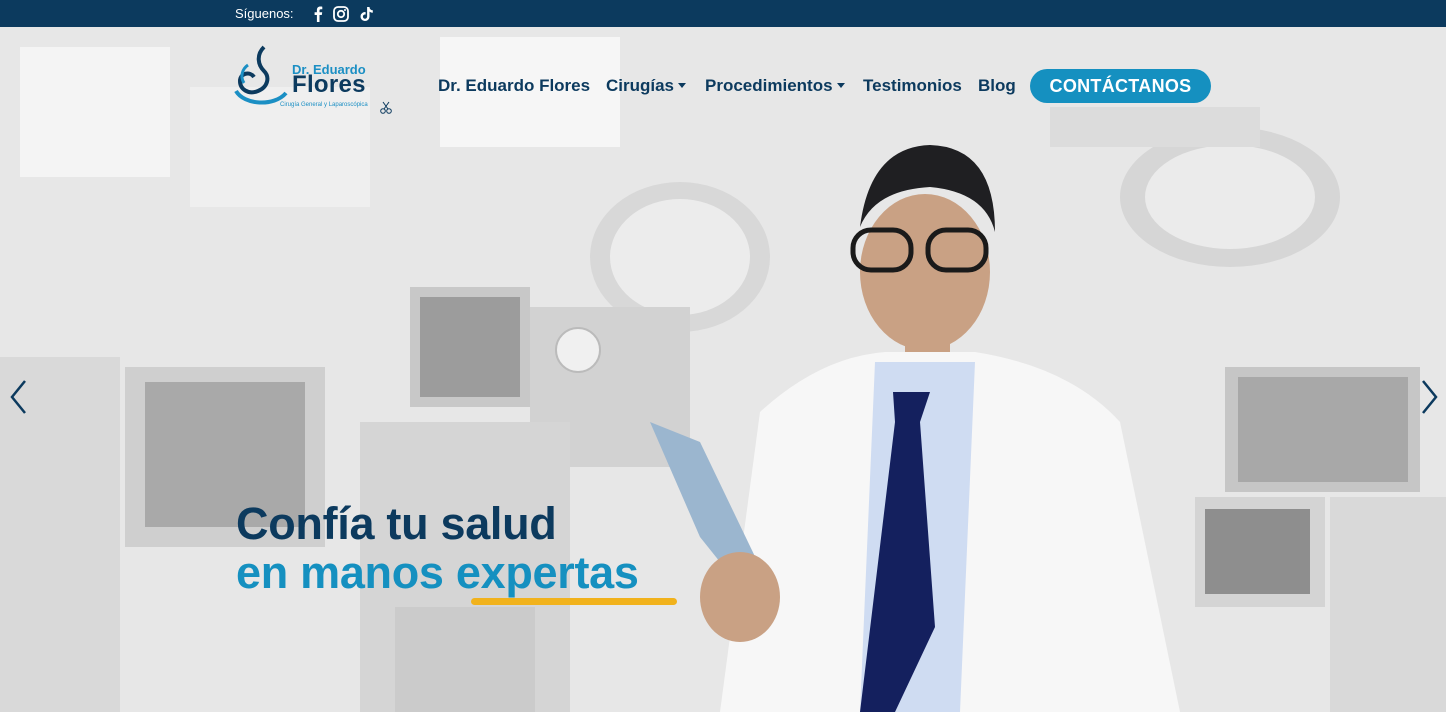  What do you see at coordinates (264, 13) in the screenshot?
I see `follow-us-label: Síguenos:` at bounding box center [264, 13].